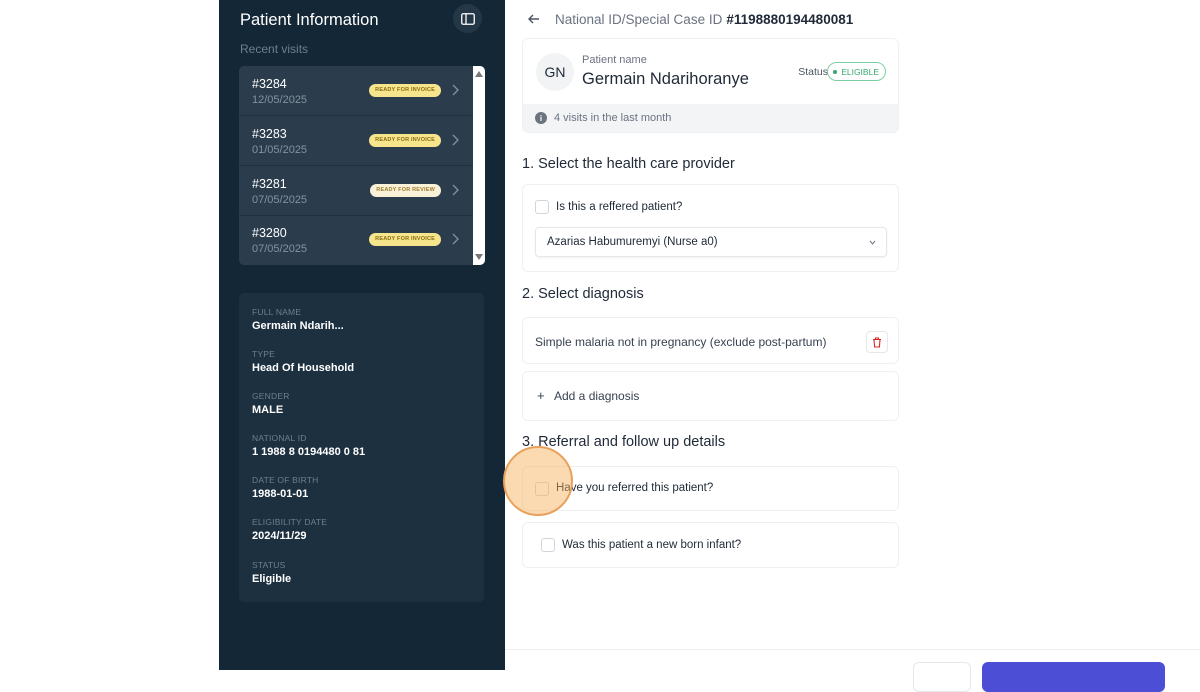 This screenshot has width=1200, height=692. I want to click on section-referral-title: 3. Referral and follow up details, so click(624, 442).